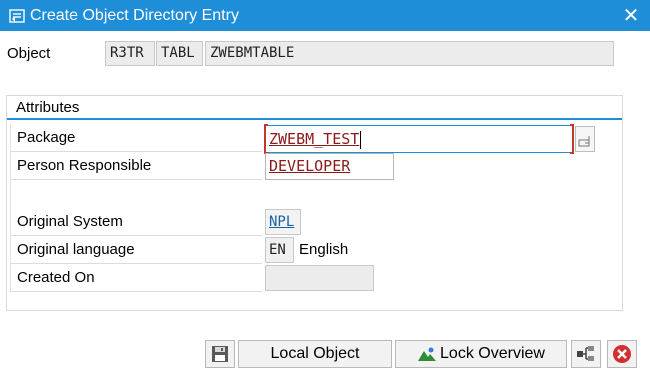  I want to click on package-label: Package, so click(46, 137).